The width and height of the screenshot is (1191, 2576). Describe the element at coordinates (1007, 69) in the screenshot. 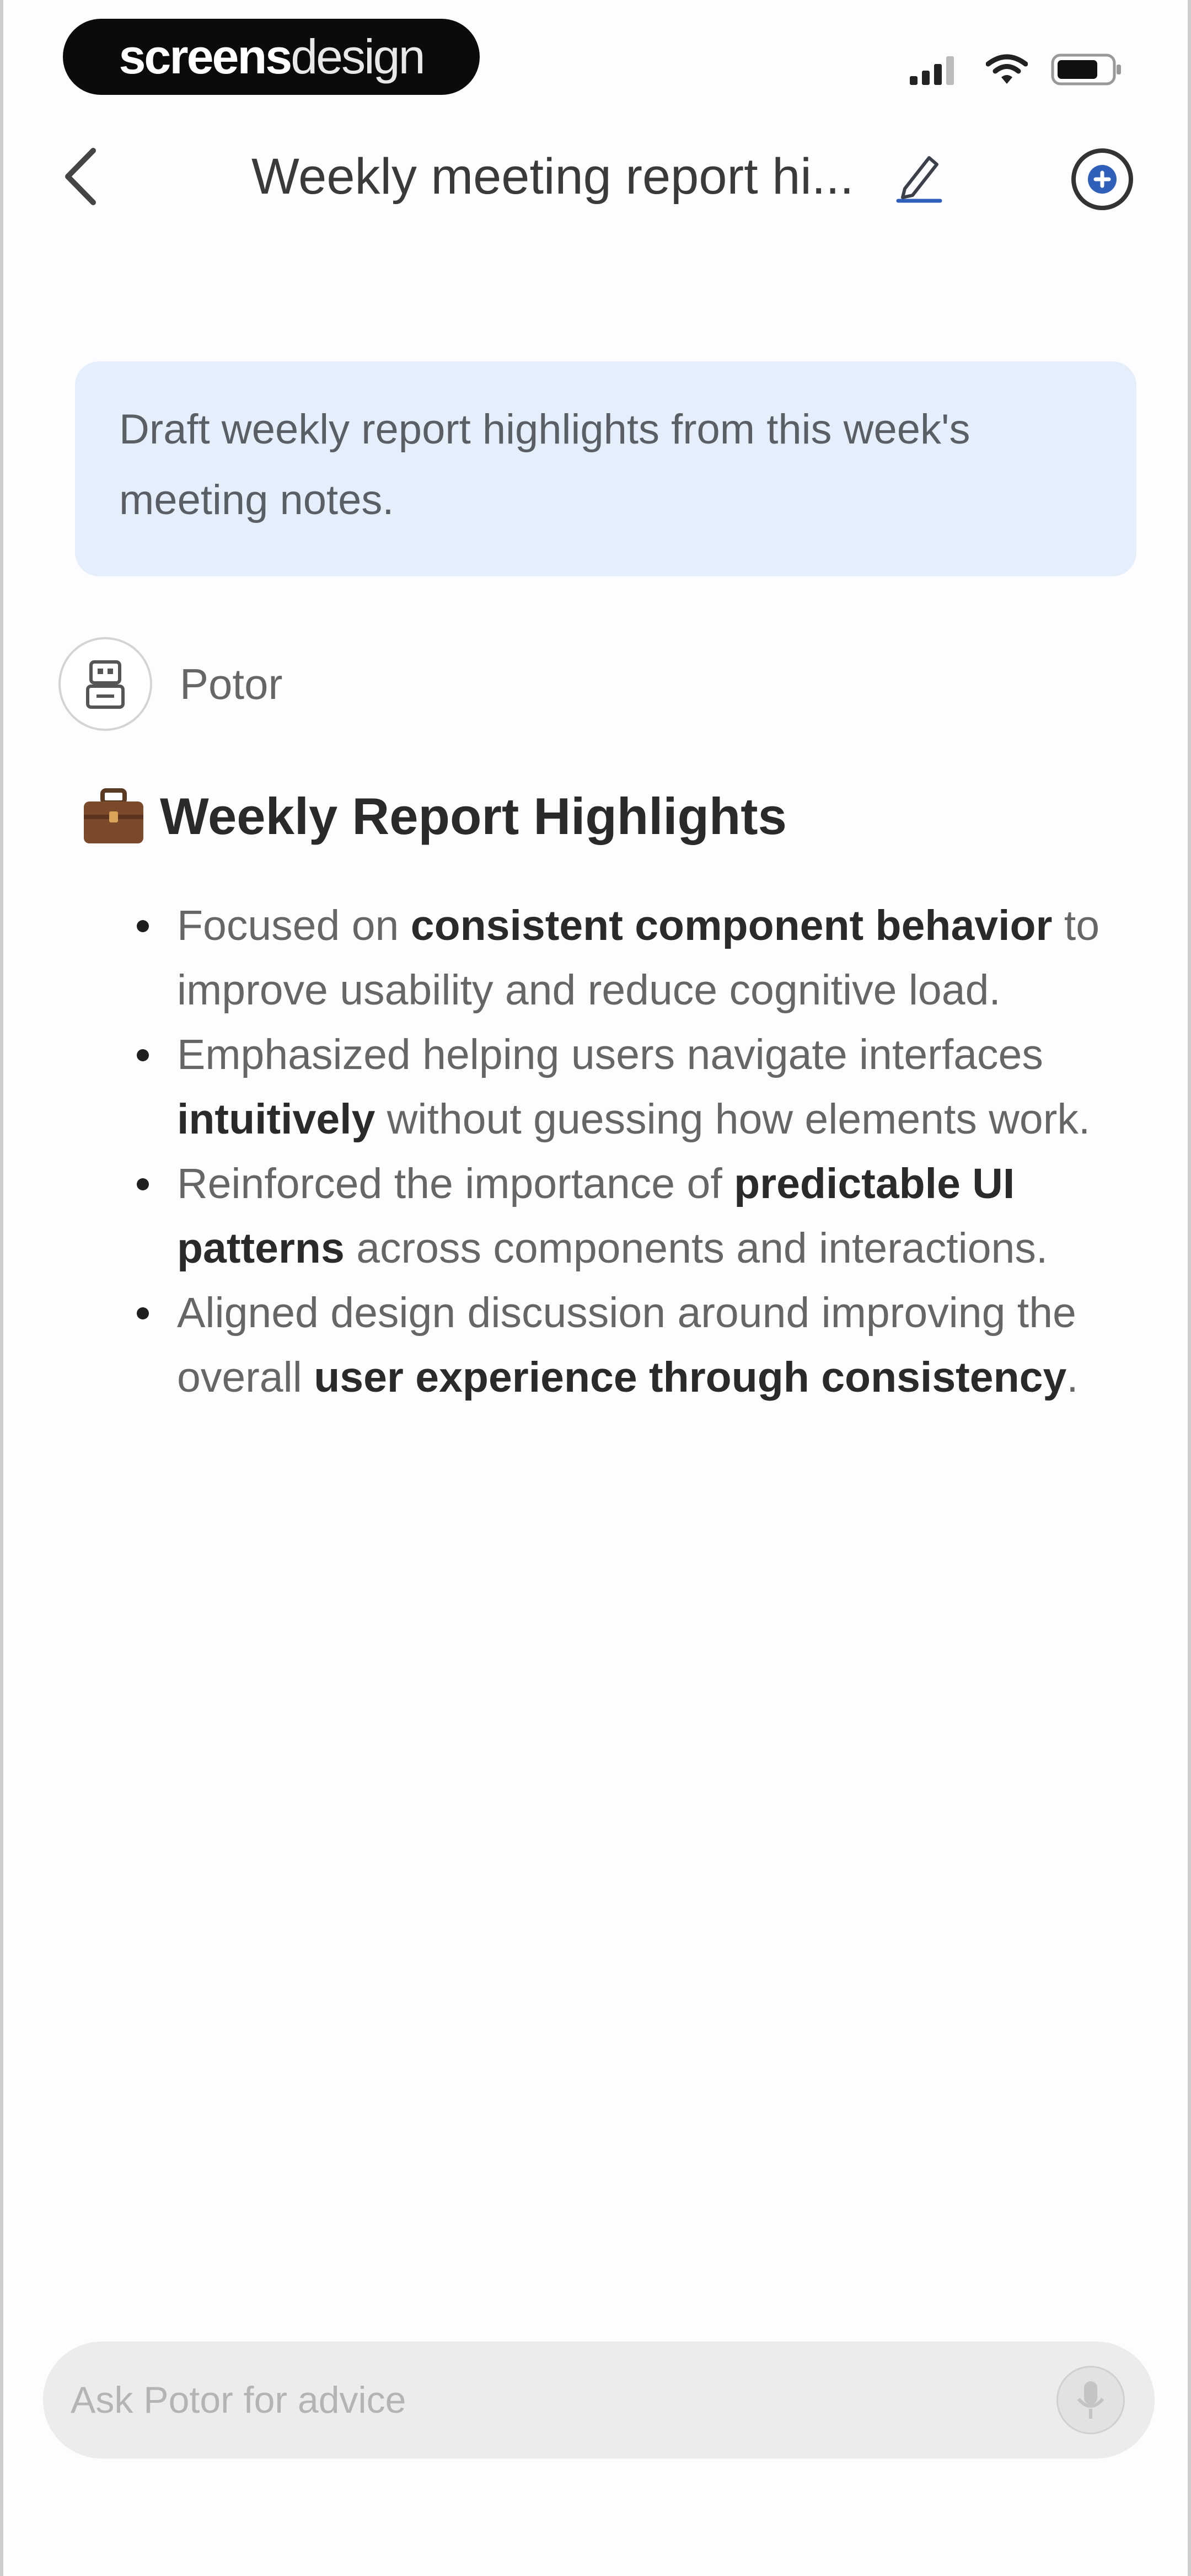

I see `wifi-icon` at that location.